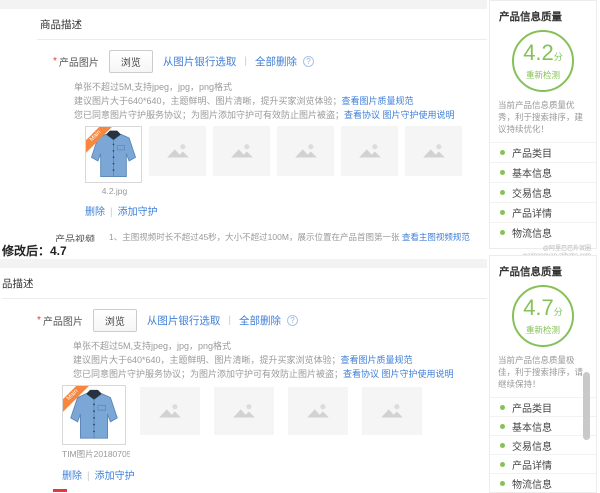 The height and width of the screenshot is (493, 600). Describe the element at coordinates (114, 191) in the screenshot. I see `image-filename: 4.2.jpg` at that location.